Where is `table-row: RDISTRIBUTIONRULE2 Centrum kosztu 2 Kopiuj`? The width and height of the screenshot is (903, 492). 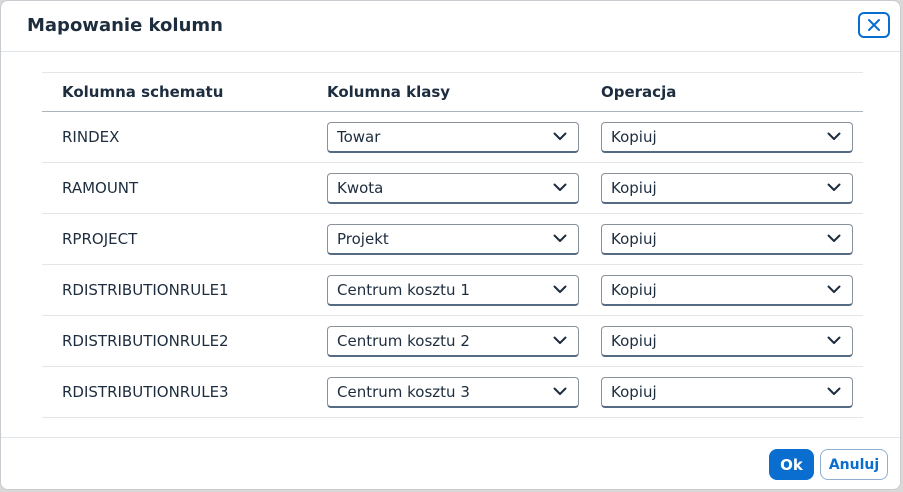
table-row: RDISTRIBUTIONRULE2 Centrum kosztu 2 Kopiuj is located at coordinates (452, 341).